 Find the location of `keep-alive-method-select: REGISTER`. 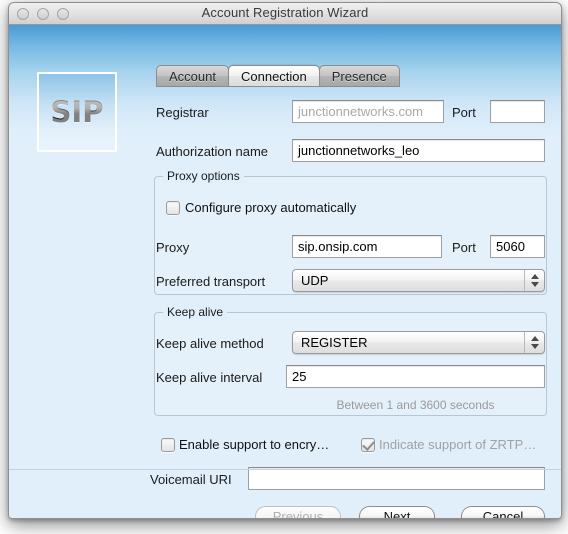

keep-alive-method-select: REGISTER is located at coordinates (418, 342).